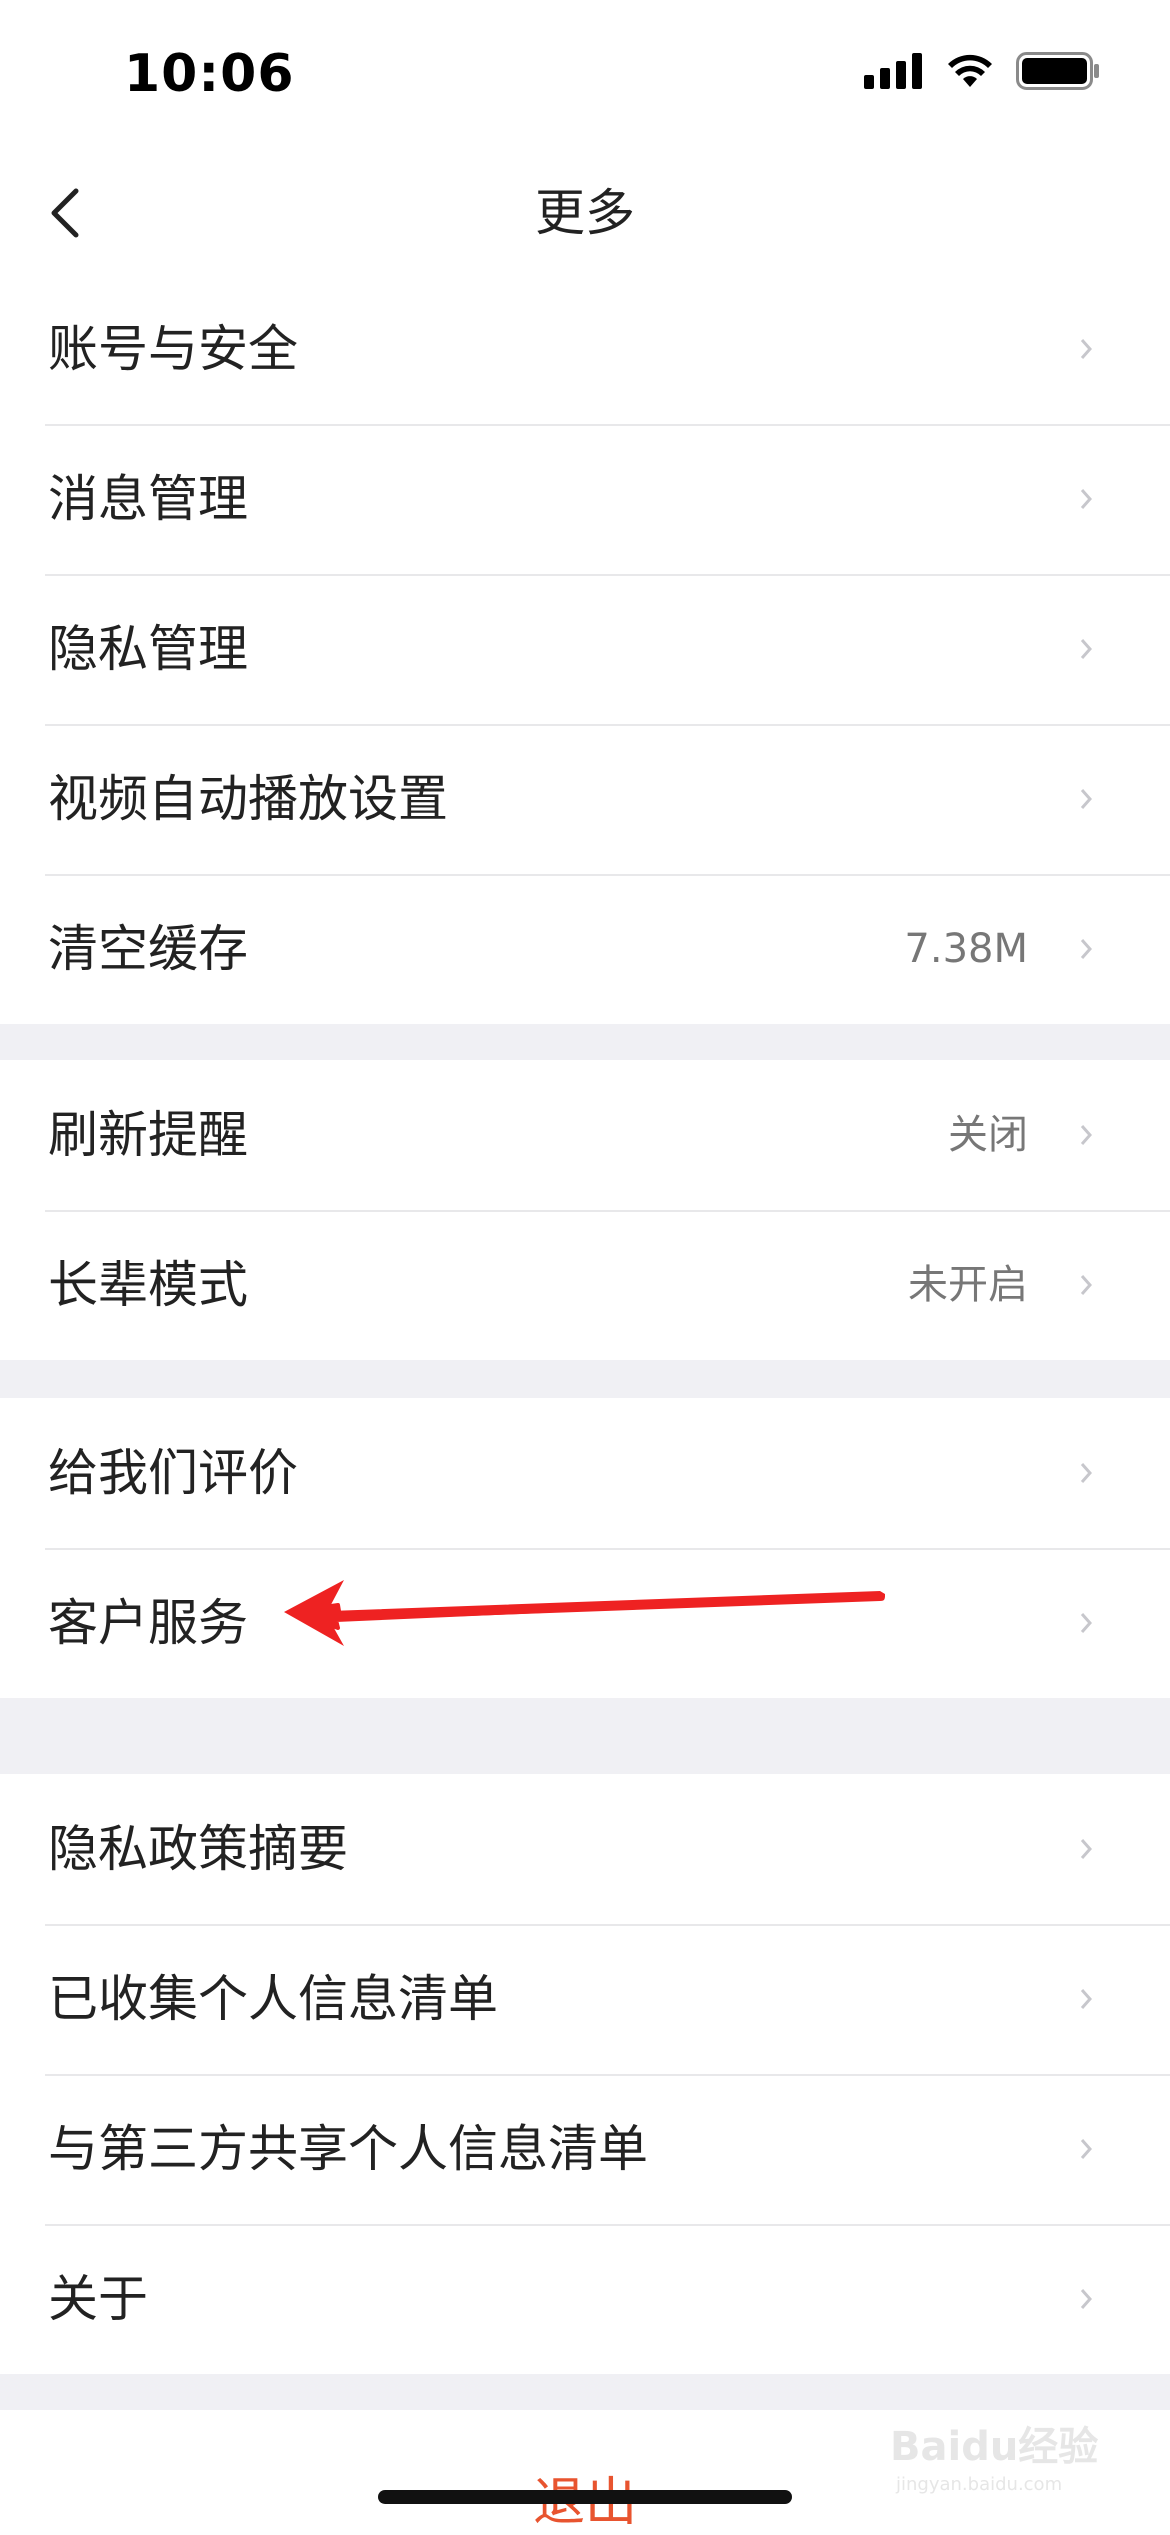 The height and width of the screenshot is (2535, 1170). Describe the element at coordinates (970, 70) in the screenshot. I see `wifi-icon` at that location.